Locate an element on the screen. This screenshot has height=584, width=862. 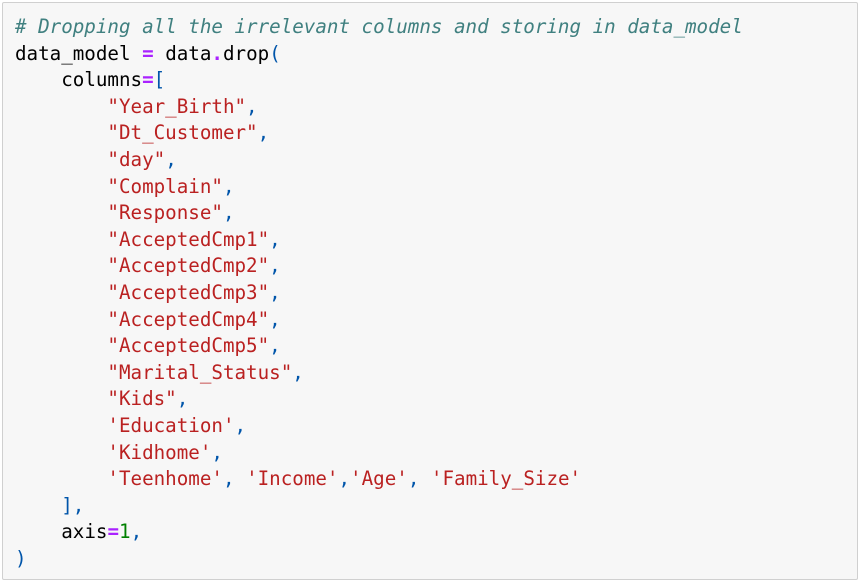
assign-target: data_model is located at coordinates (79, 53).